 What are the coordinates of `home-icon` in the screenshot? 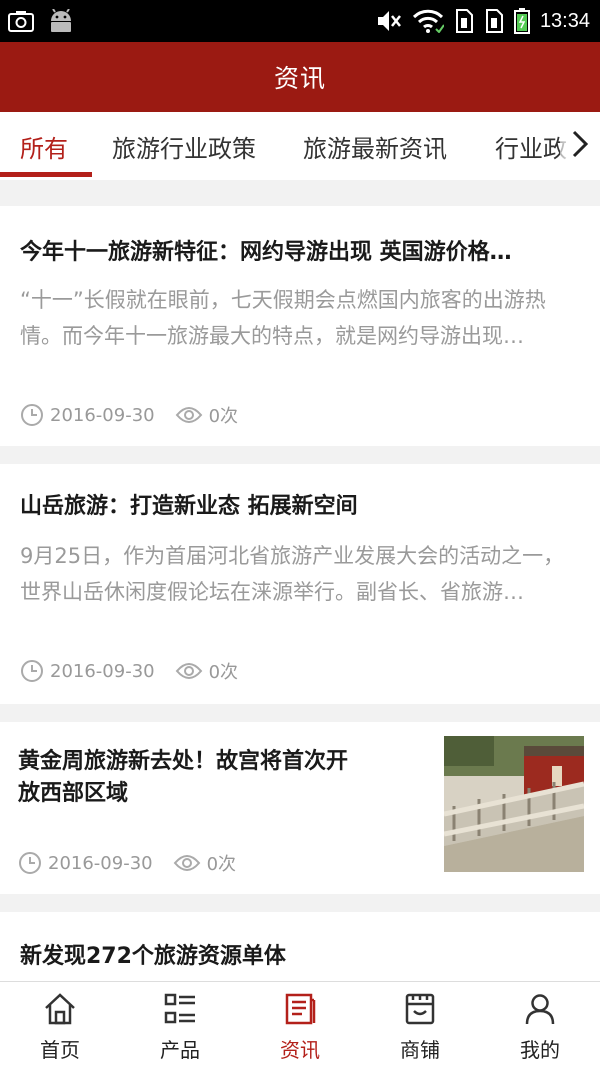 It's located at (60, 1011).